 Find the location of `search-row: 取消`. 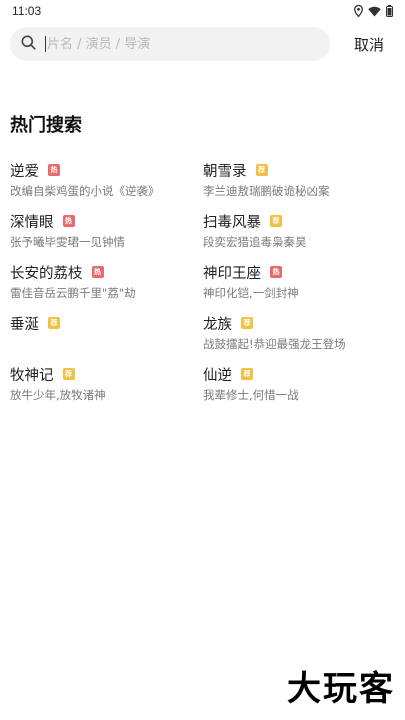

search-row: 取消 is located at coordinates (202, 44).